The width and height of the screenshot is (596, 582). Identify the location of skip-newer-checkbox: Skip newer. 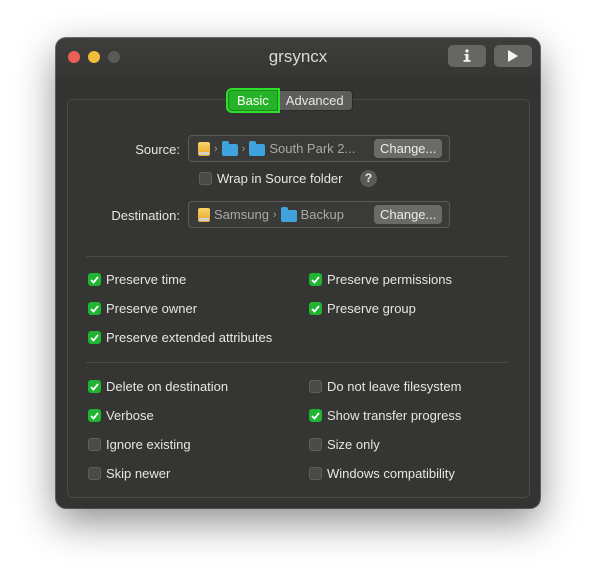
(129, 473).